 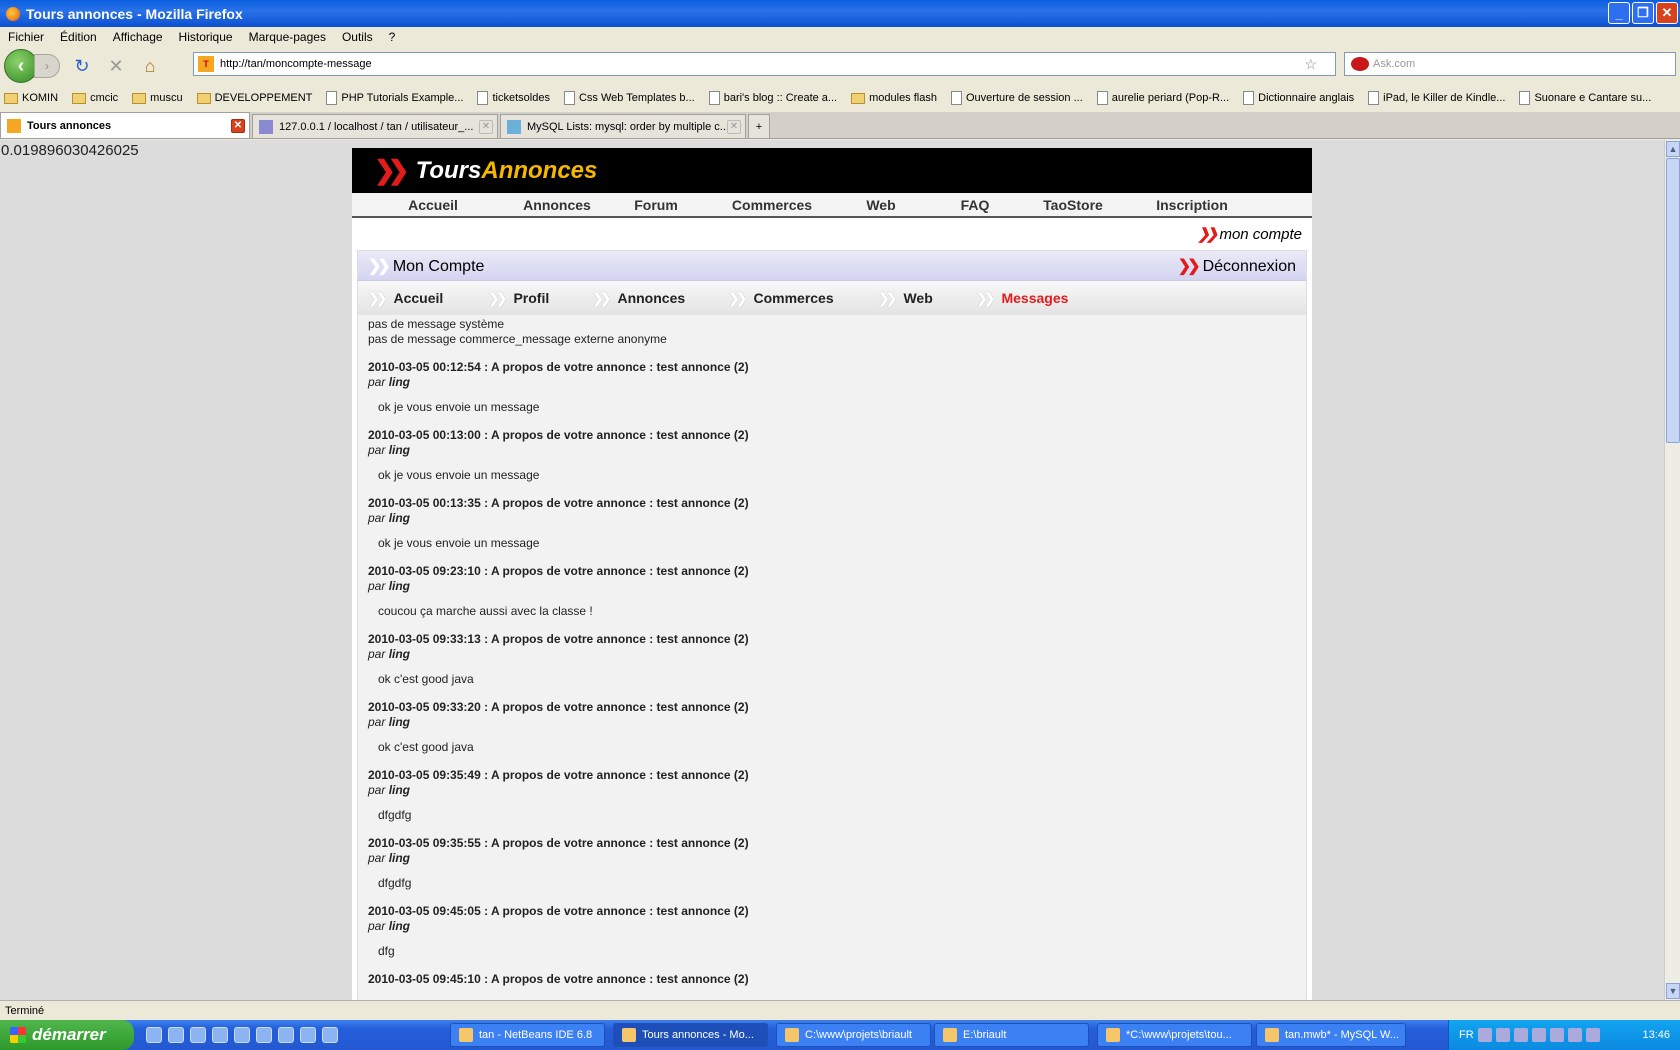 I want to click on bookmark-star-icon: ☆, so click(x=1310, y=64).